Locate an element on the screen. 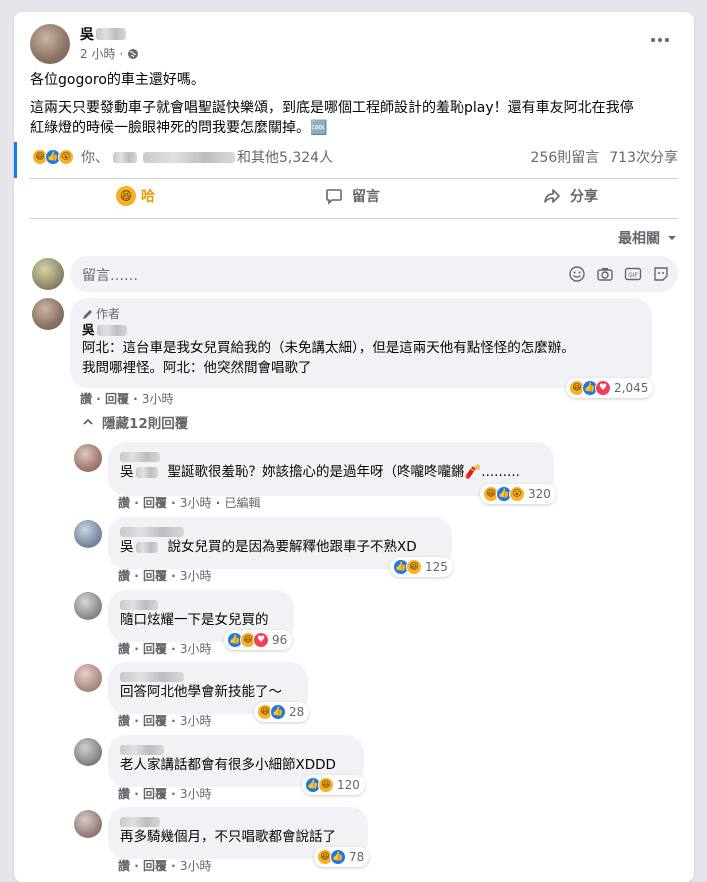 The width and height of the screenshot is (707, 882). comment-composer: 留言…… GIF is located at coordinates (374, 274).